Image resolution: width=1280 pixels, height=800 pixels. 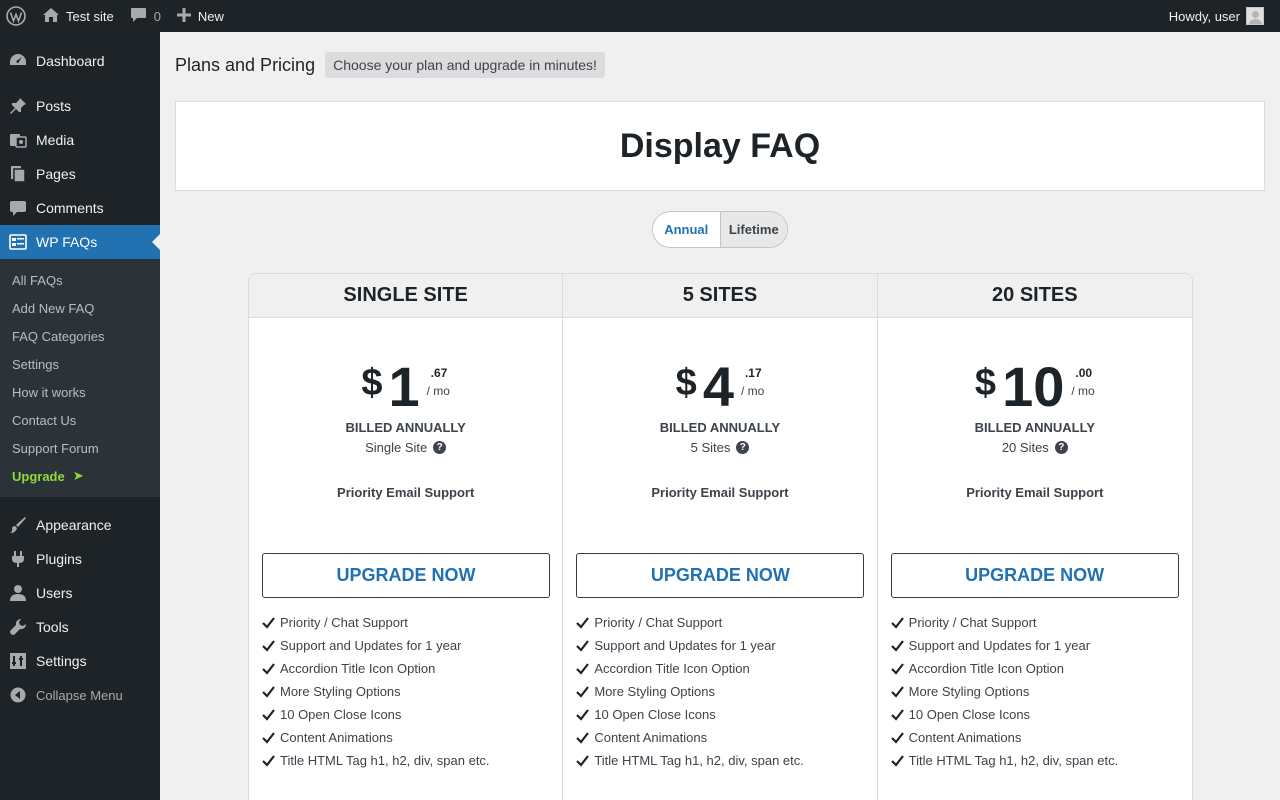 What do you see at coordinates (358, 668) in the screenshot?
I see `feature-label: Accordion Title Icon Option` at bounding box center [358, 668].